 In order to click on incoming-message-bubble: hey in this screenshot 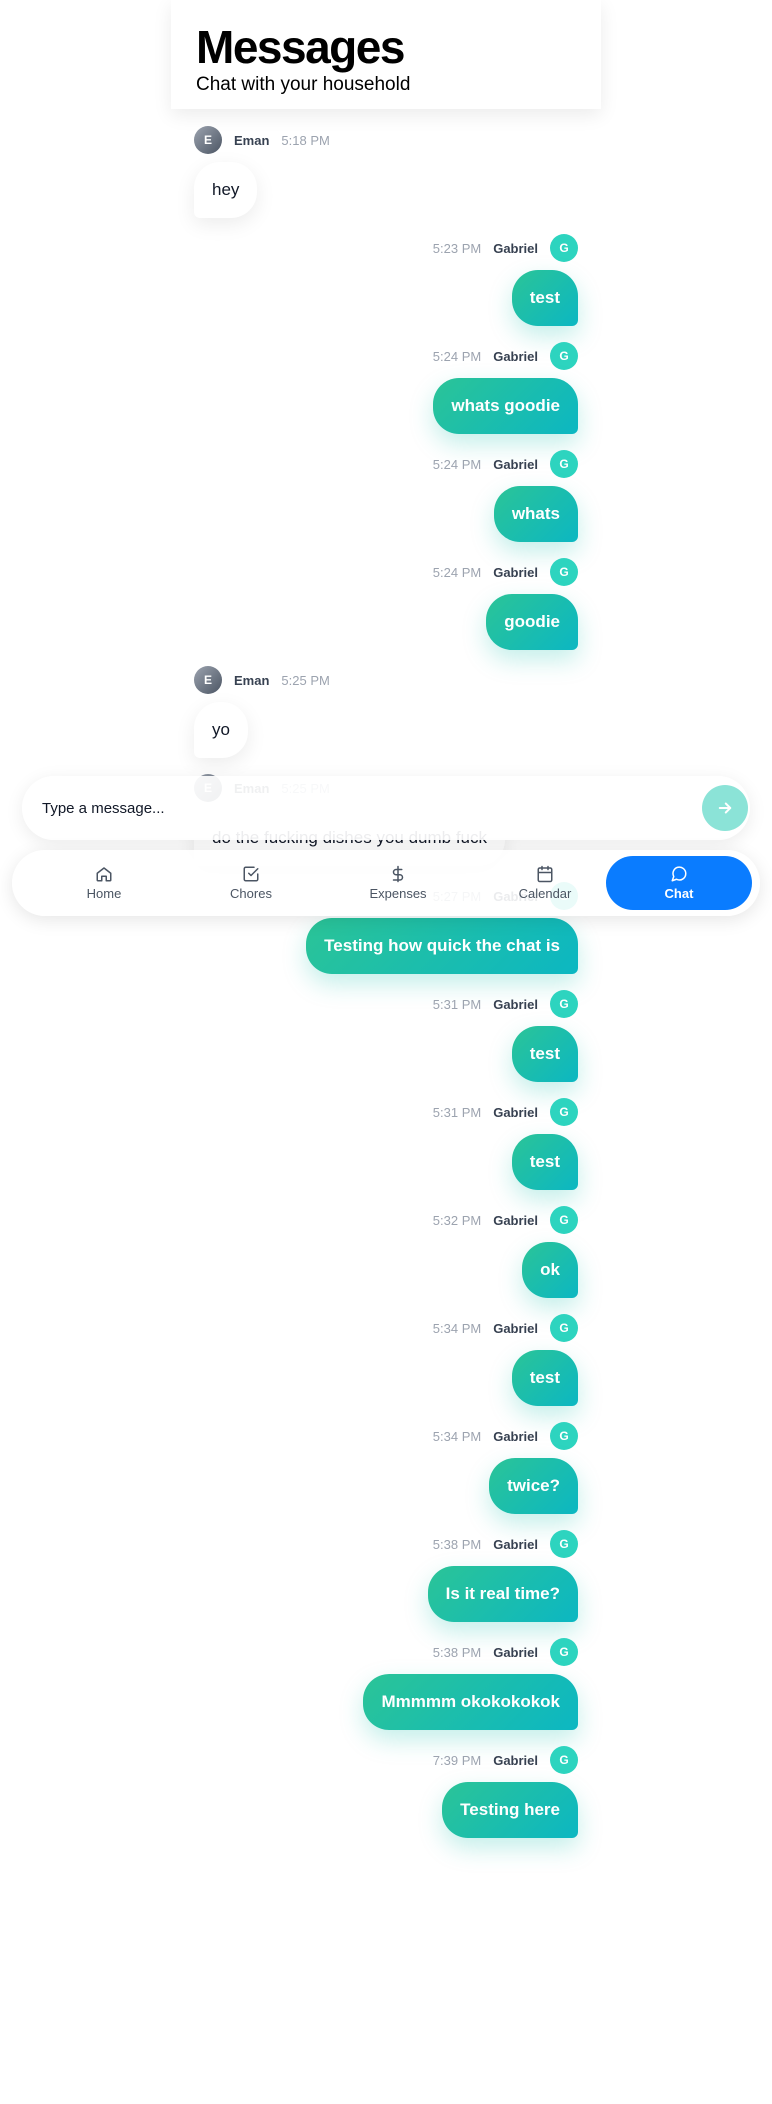, I will do `click(226, 190)`.